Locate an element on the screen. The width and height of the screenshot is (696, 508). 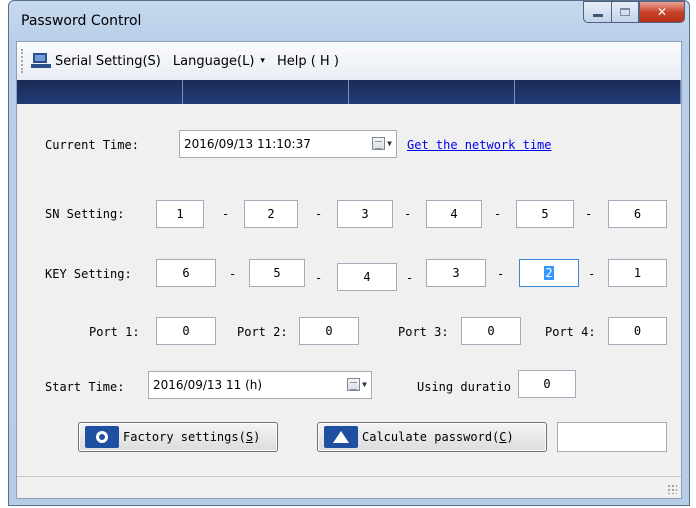
minimize-icon is located at coordinates (597, 15).